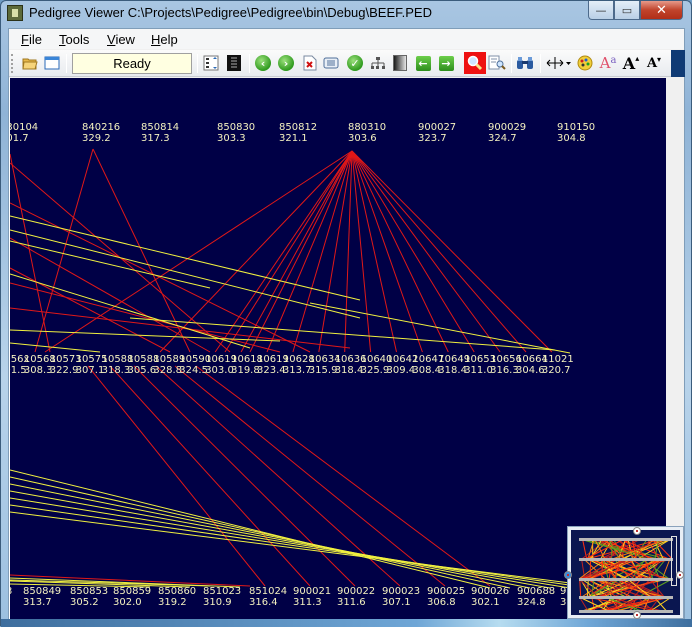  I want to click on bottom-node-850853: 850853 305.2, so click(89, 597).